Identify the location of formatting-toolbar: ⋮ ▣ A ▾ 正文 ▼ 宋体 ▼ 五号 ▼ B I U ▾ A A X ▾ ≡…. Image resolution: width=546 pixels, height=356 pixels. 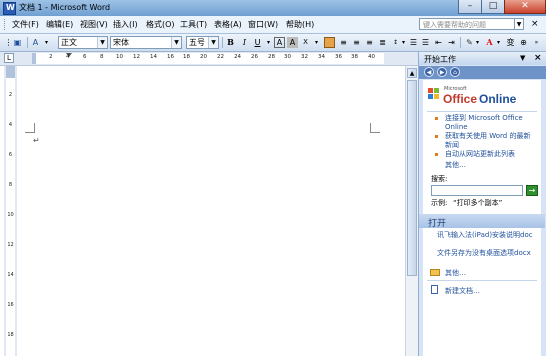
(273, 43).